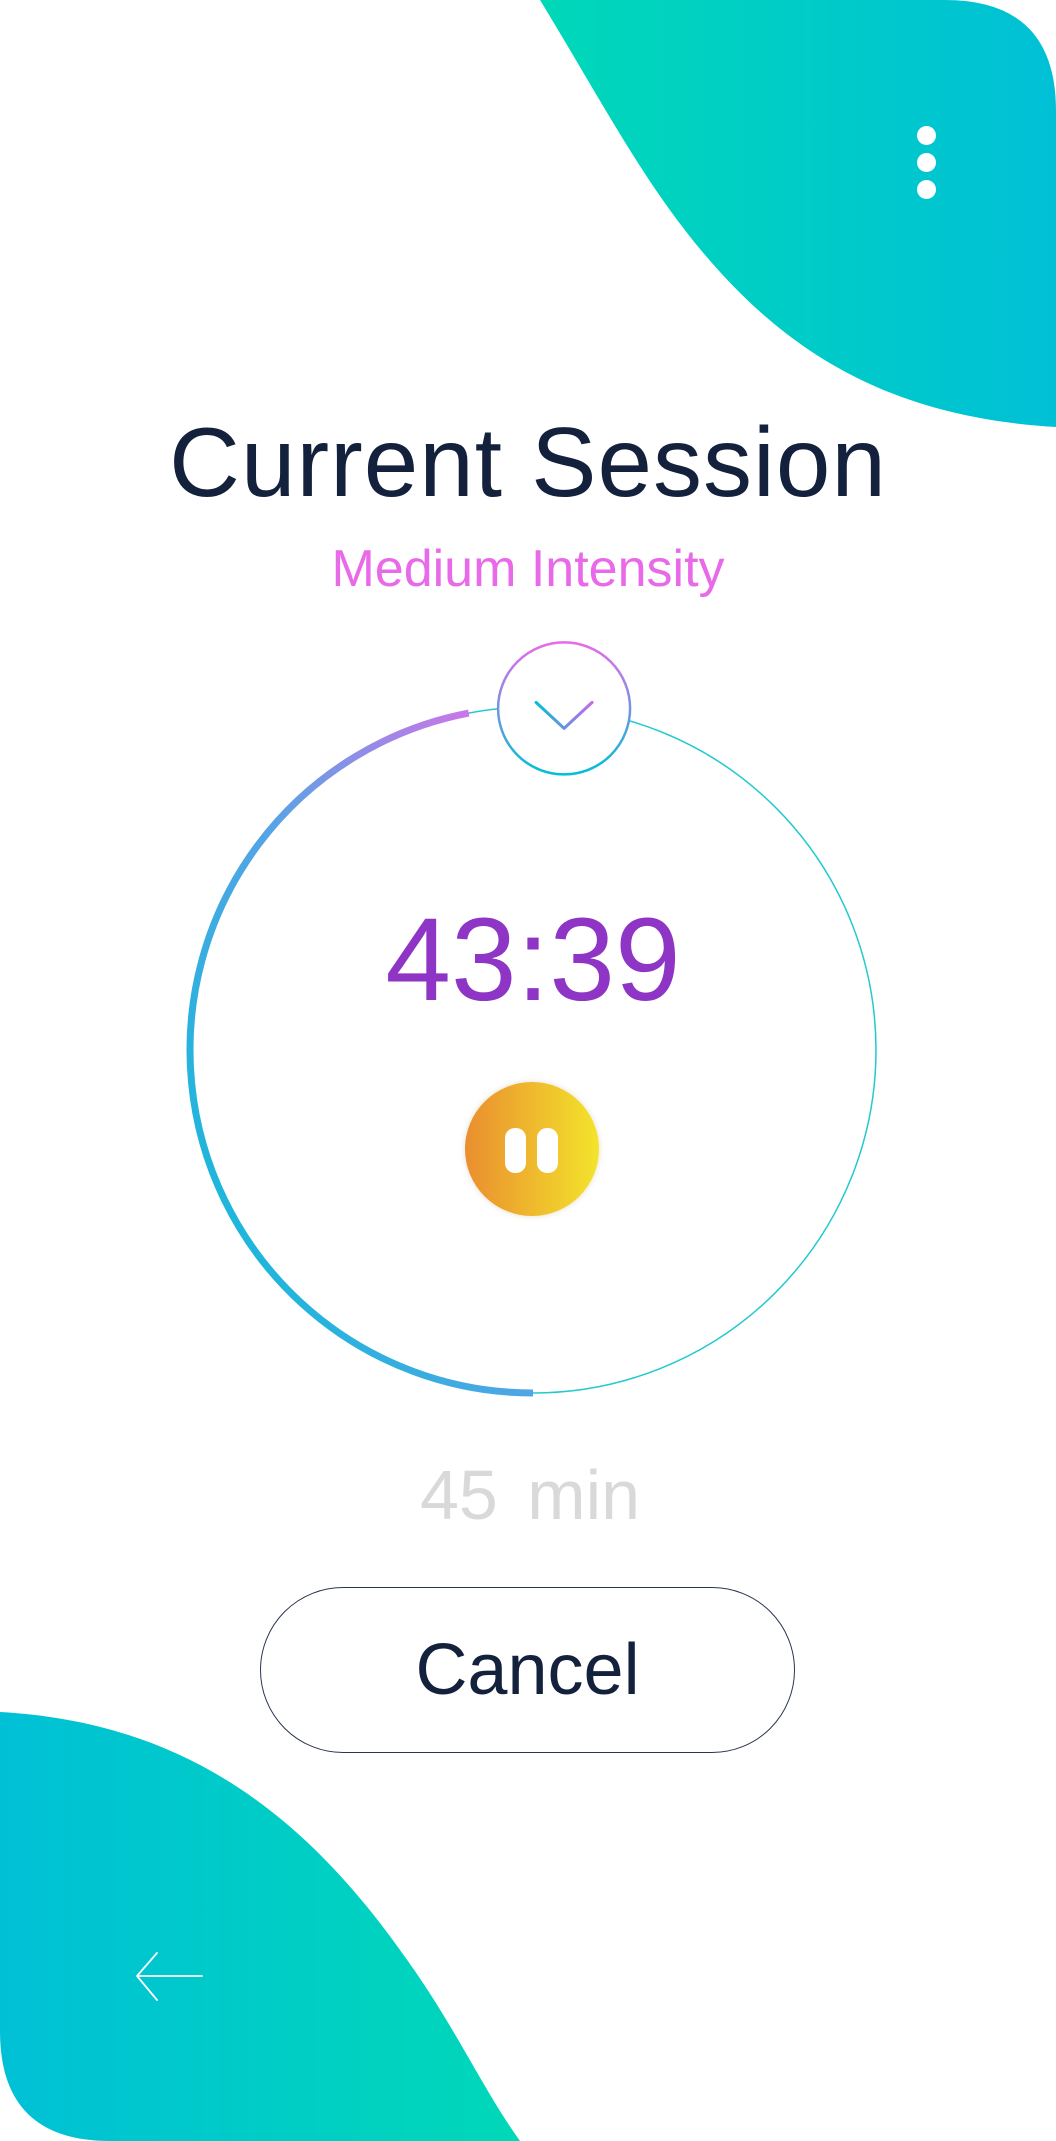 The height and width of the screenshot is (2141, 1056). What do you see at coordinates (169, 1976) in the screenshot?
I see `arrow-left-icon` at bounding box center [169, 1976].